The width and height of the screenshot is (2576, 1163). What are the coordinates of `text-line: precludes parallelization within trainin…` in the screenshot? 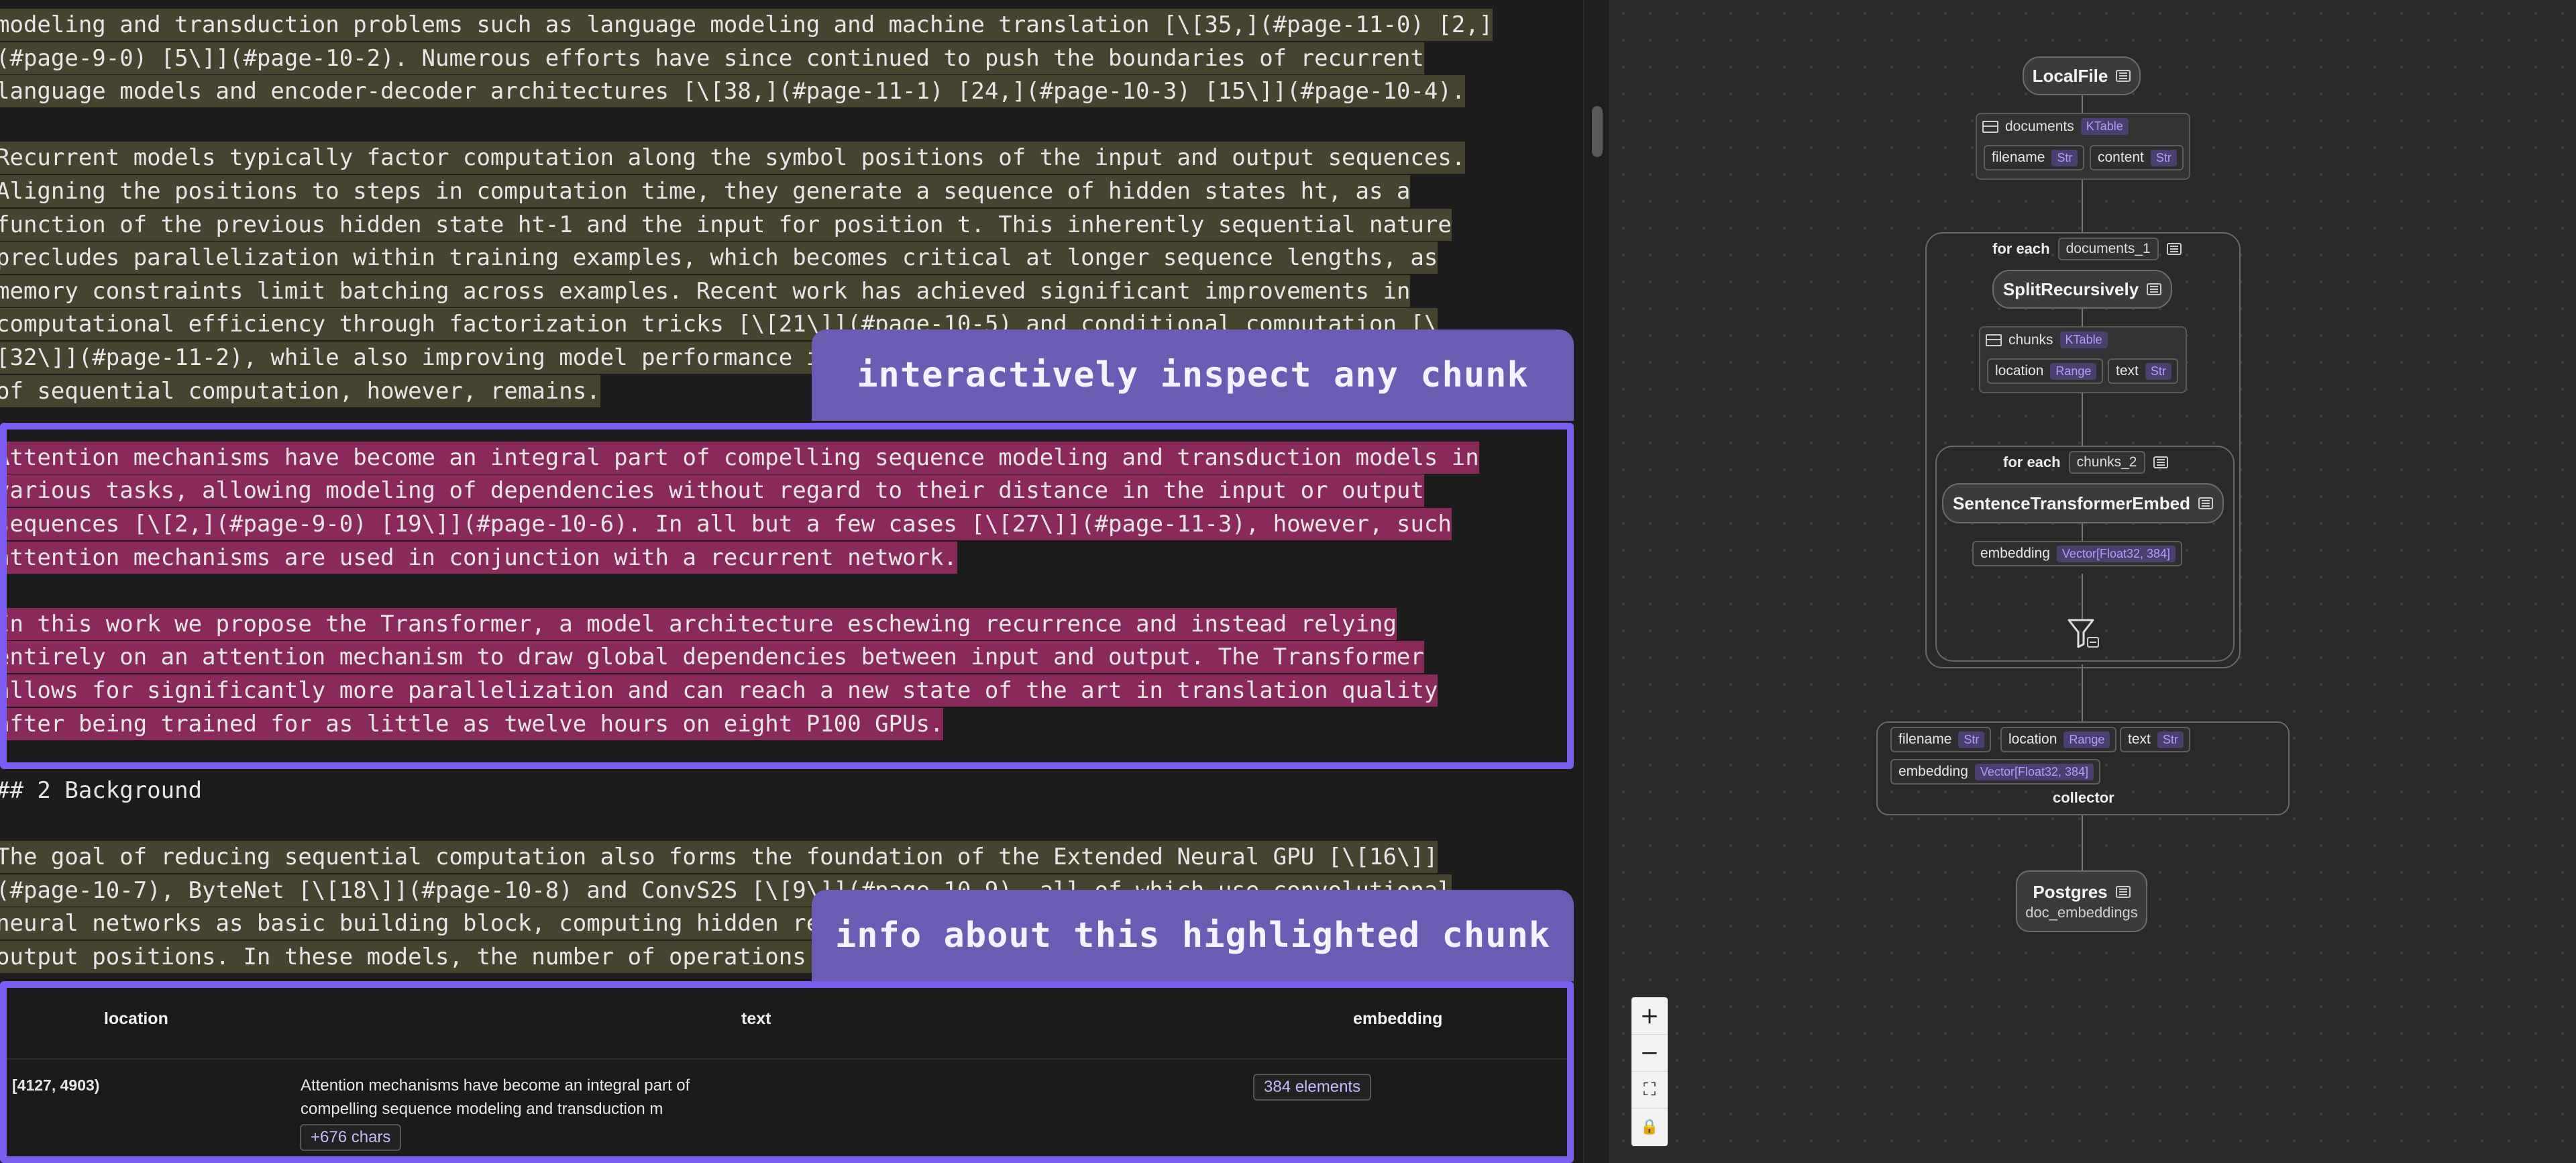 It's located at (719, 257).